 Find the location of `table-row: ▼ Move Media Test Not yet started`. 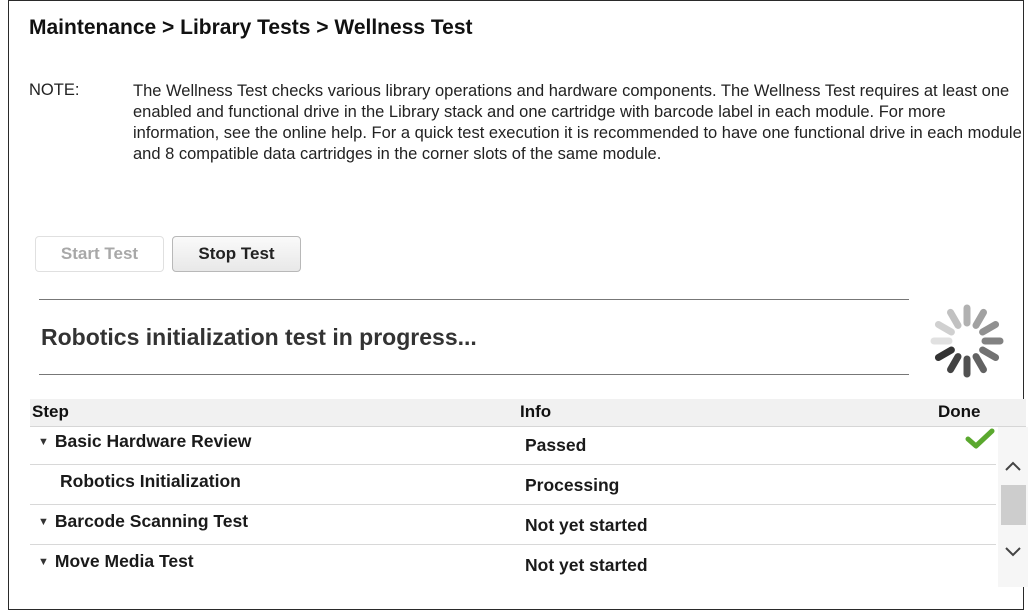

table-row: ▼ Move Media Test Not yet started is located at coordinates (513, 565).